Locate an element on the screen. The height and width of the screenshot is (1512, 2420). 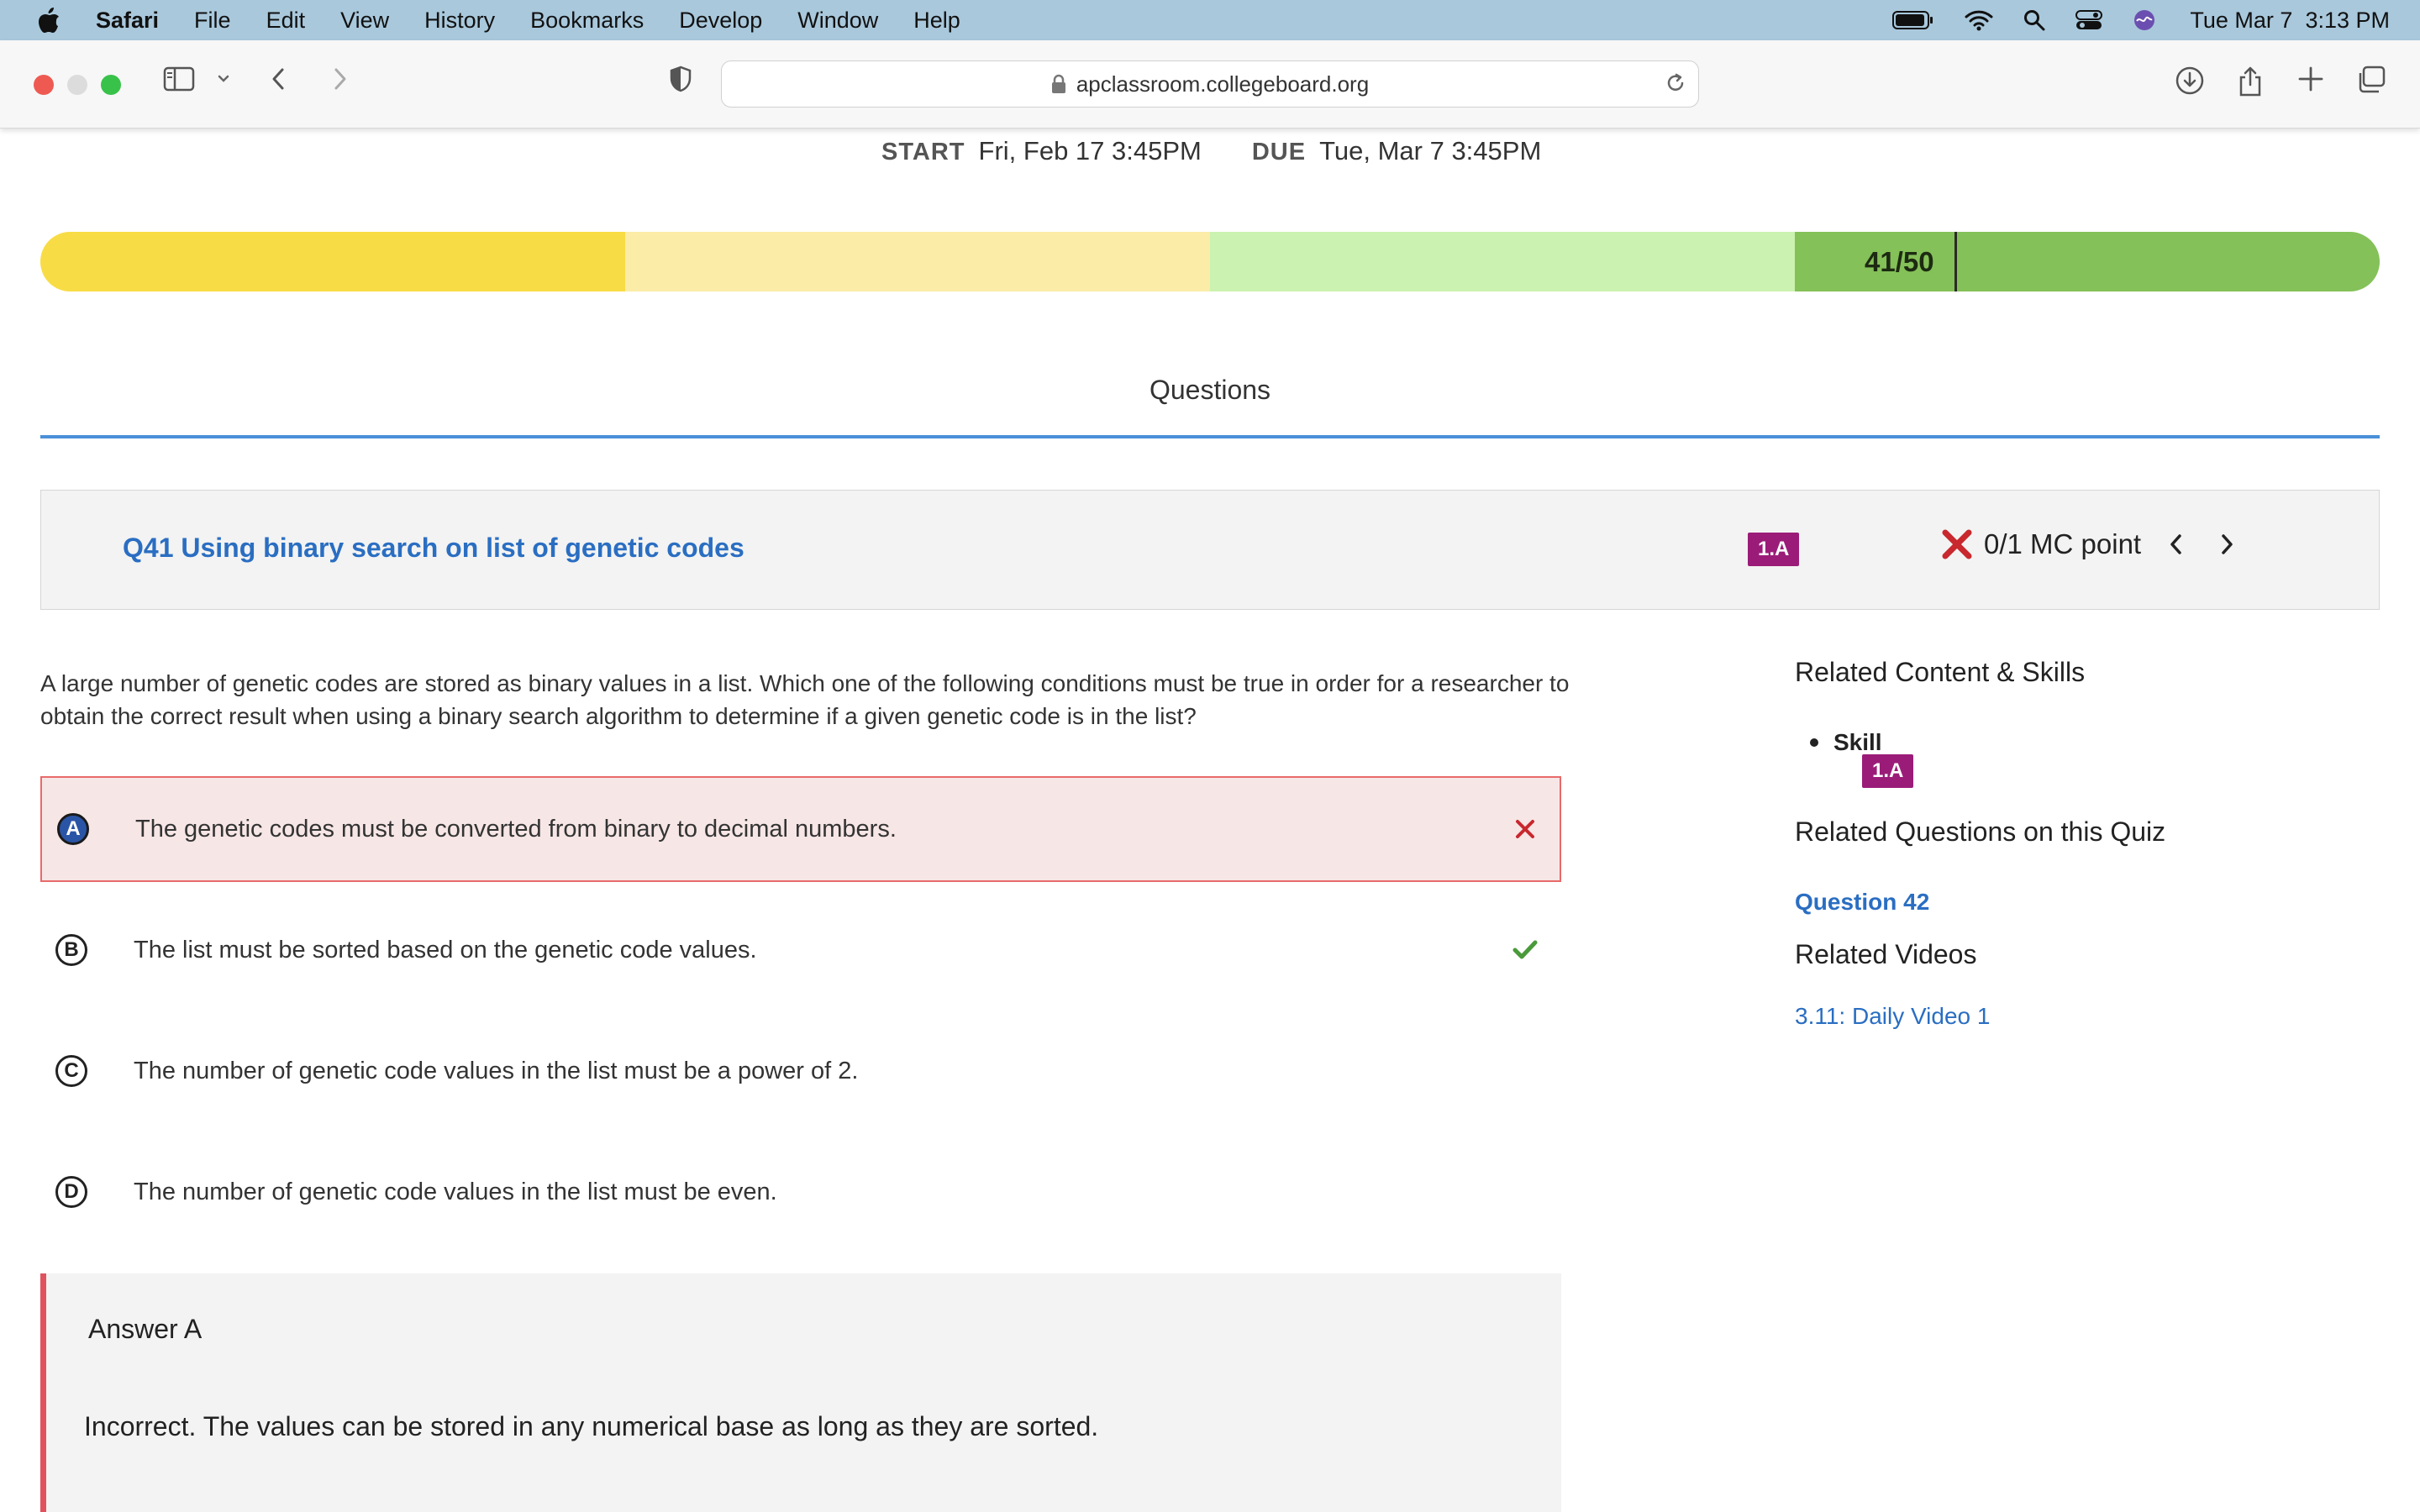
browser-toolbar: apclassroom.collegeboard.org is located at coordinates (1210, 84).